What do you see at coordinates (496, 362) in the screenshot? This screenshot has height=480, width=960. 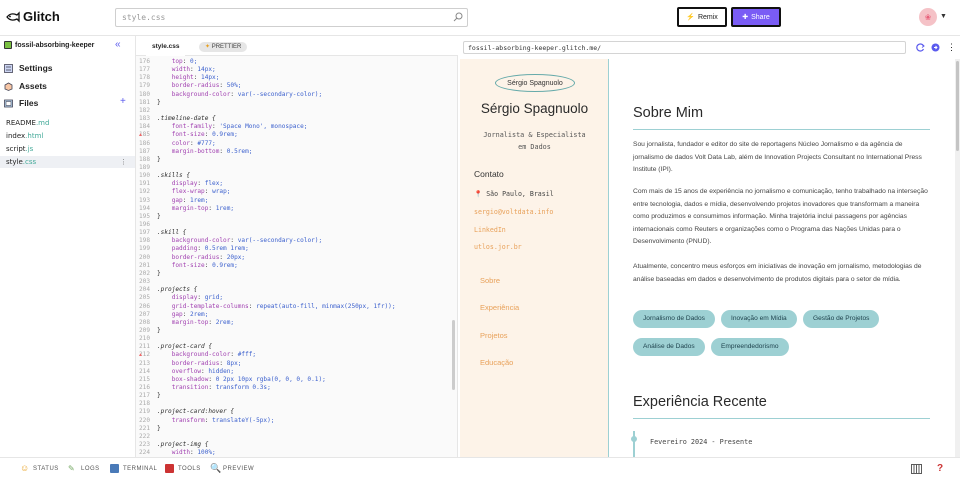 I see `site-nav-educacao: Educação` at bounding box center [496, 362].